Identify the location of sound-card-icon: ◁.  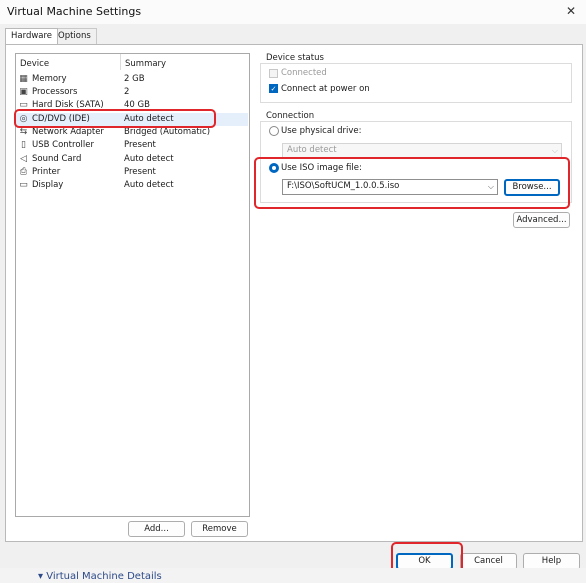
(23, 159).